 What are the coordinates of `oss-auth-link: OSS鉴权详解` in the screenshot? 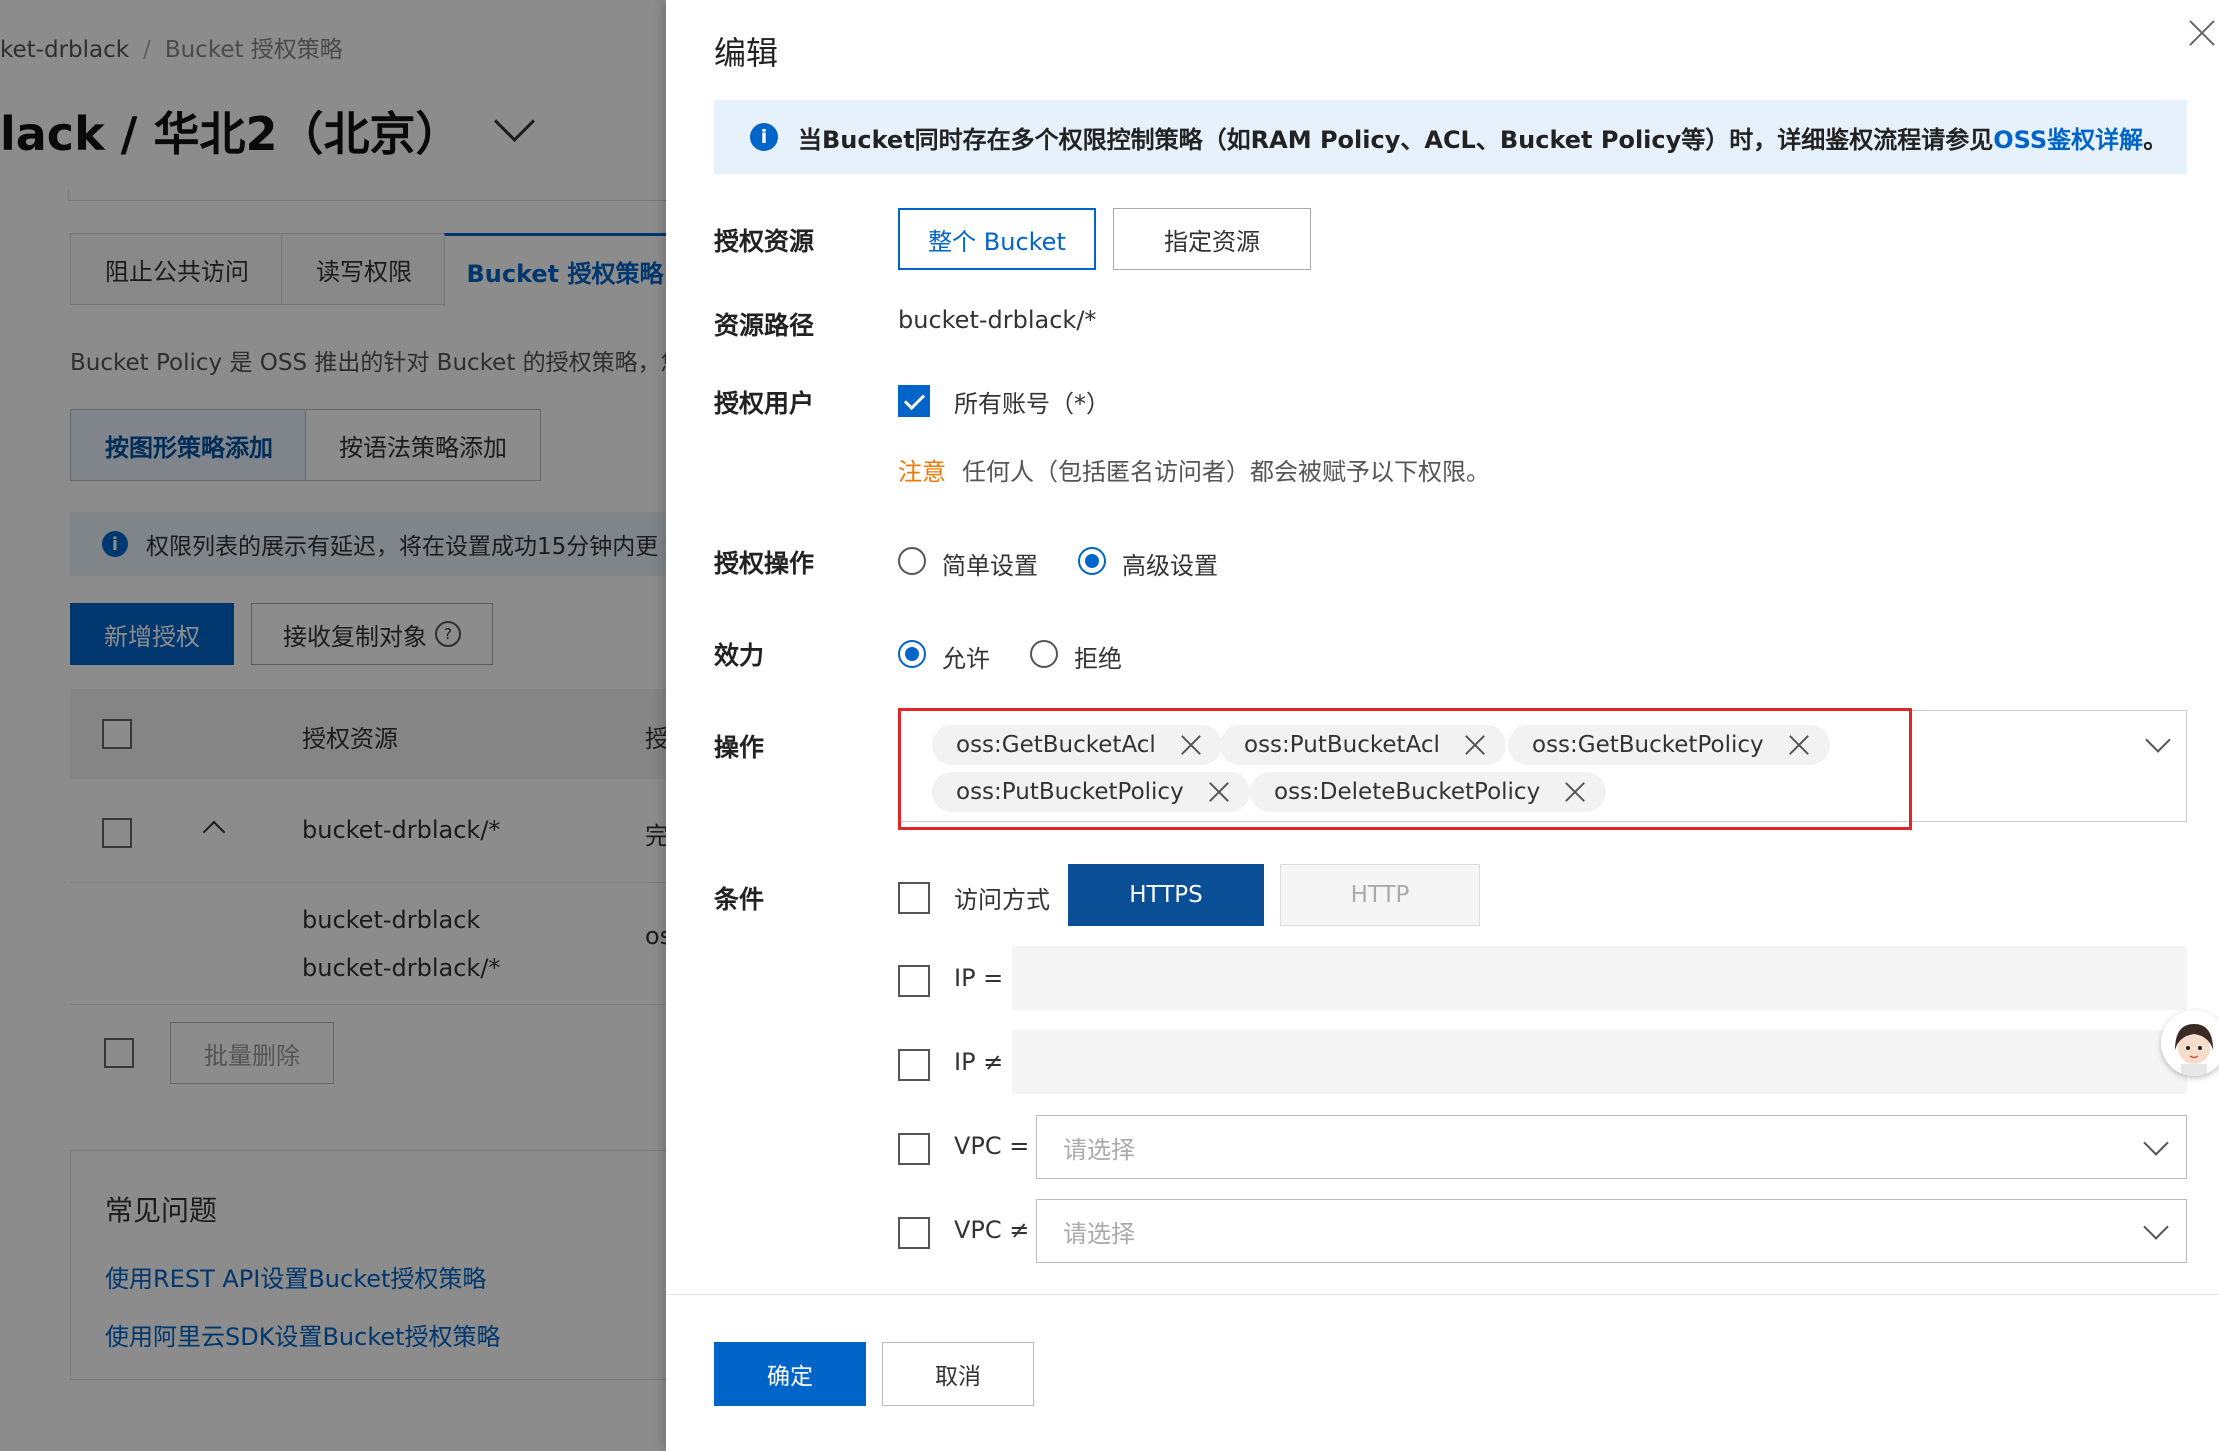 It's located at (2068, 137).